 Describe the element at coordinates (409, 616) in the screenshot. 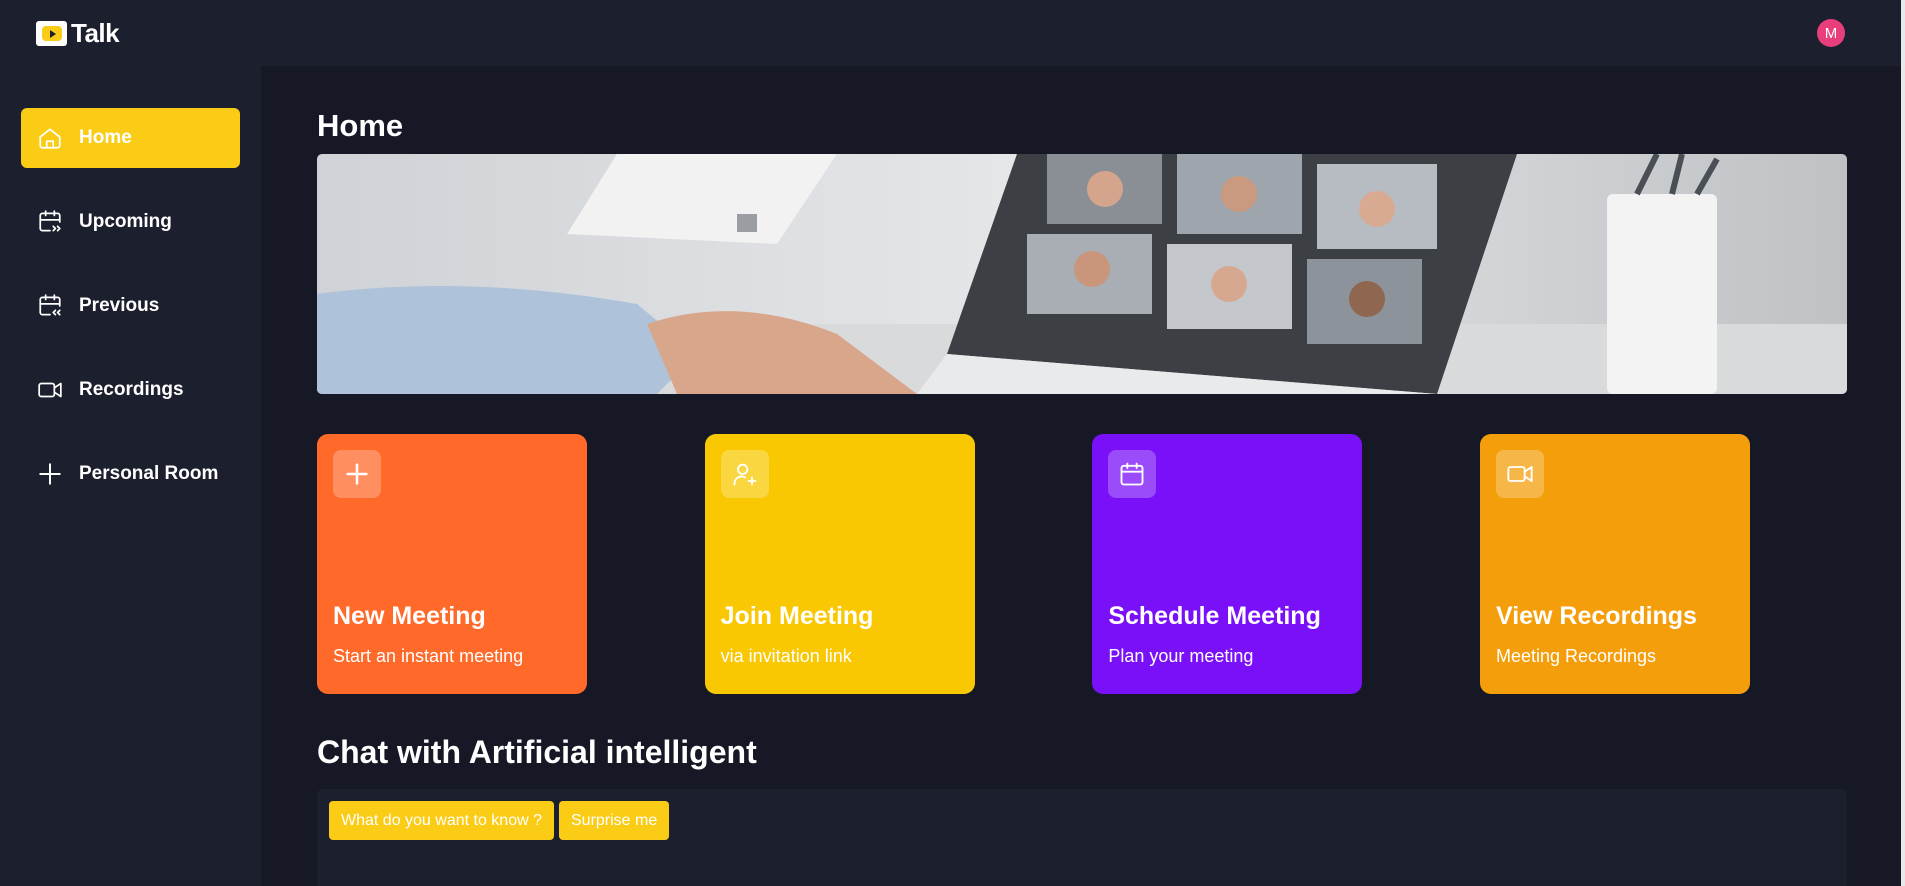

I see `card-title: New Meeting` at that location.